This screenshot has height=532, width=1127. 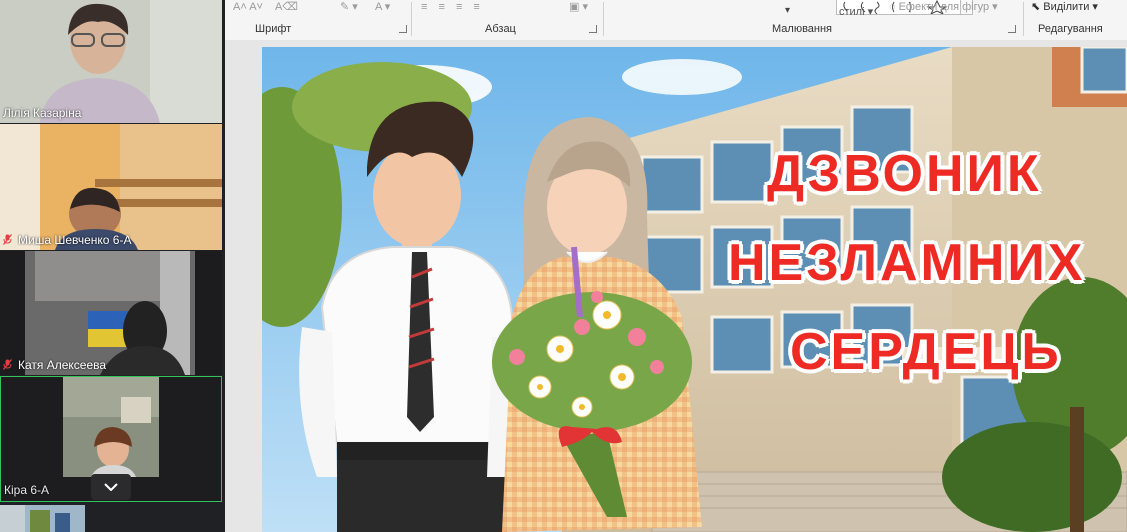 I want to click on slide-title-line-3: СЕРДЕЦЬ, so click(x=925, y=352).